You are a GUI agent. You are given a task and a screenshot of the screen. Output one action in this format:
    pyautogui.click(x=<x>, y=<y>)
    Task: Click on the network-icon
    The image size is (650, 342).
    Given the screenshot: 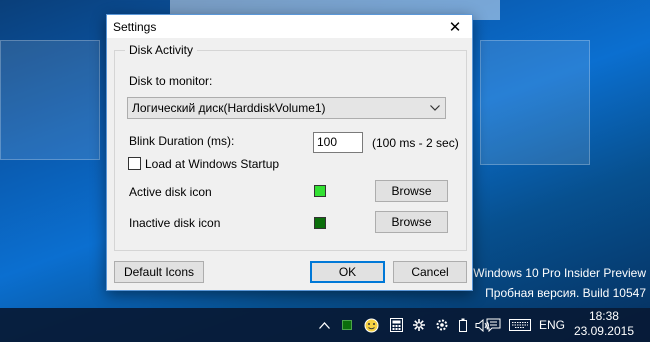 What is the action you would take?
    pyautogui.click(x=419, y=325)
    